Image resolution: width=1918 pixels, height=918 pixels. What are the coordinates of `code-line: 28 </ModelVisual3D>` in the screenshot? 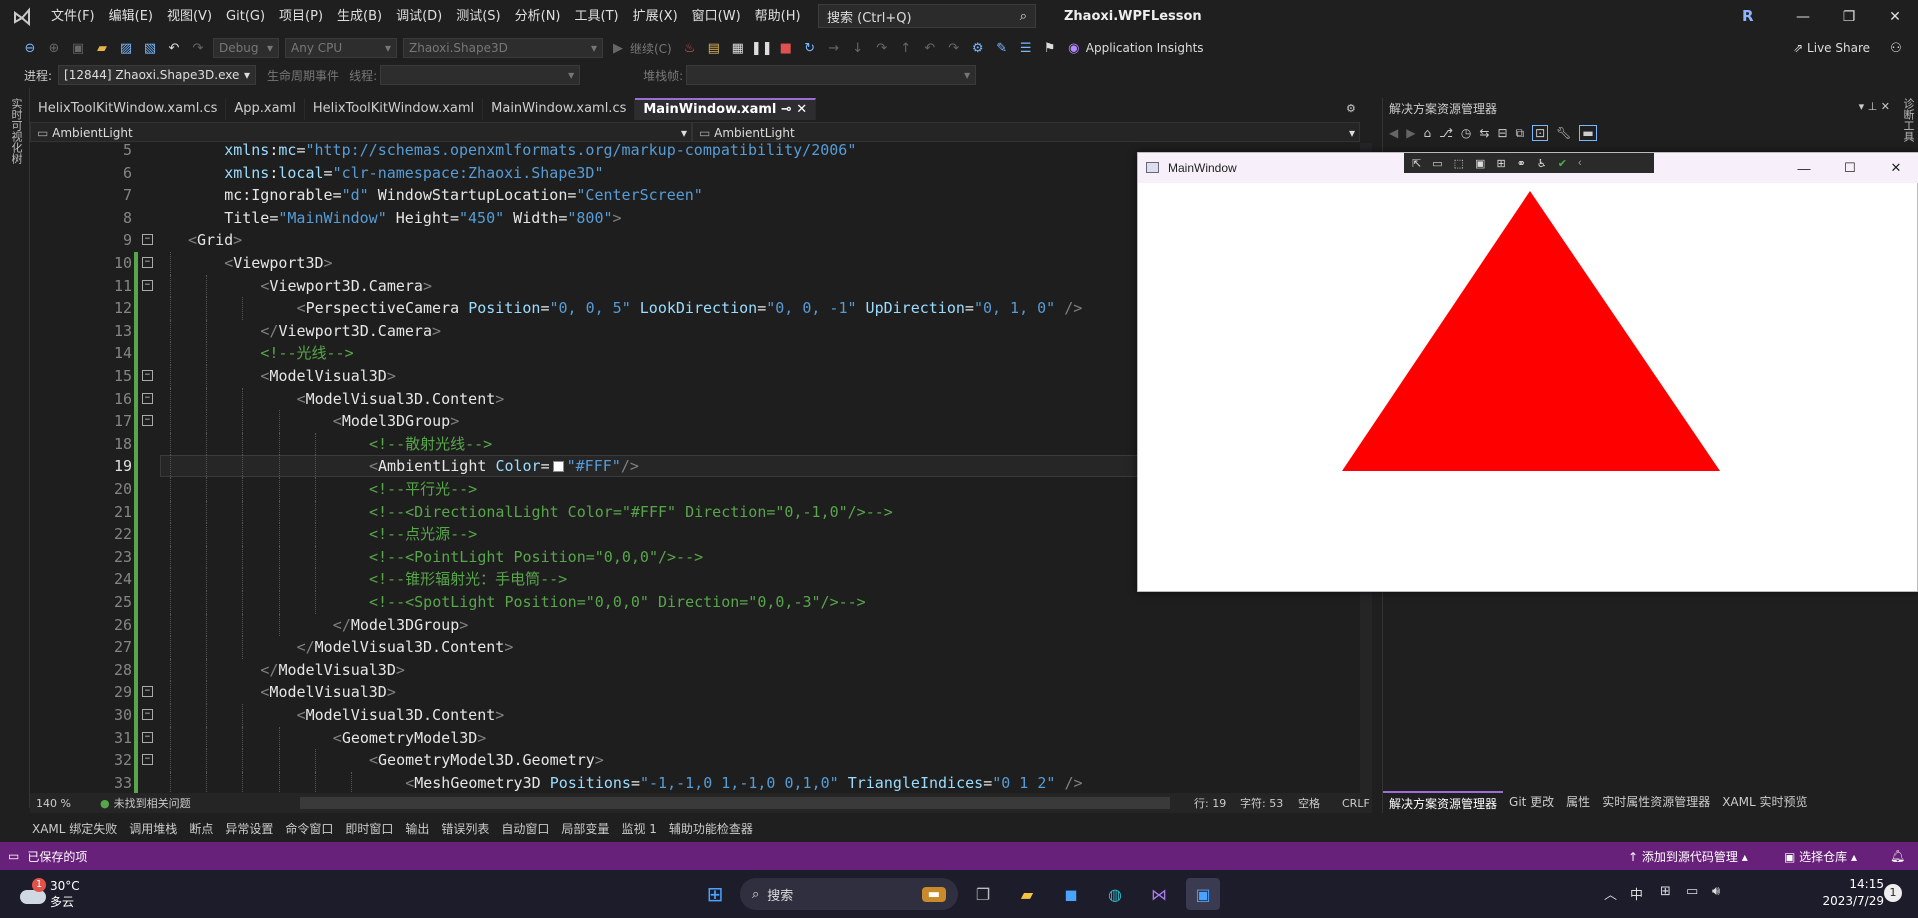 It's located at (695, 670).